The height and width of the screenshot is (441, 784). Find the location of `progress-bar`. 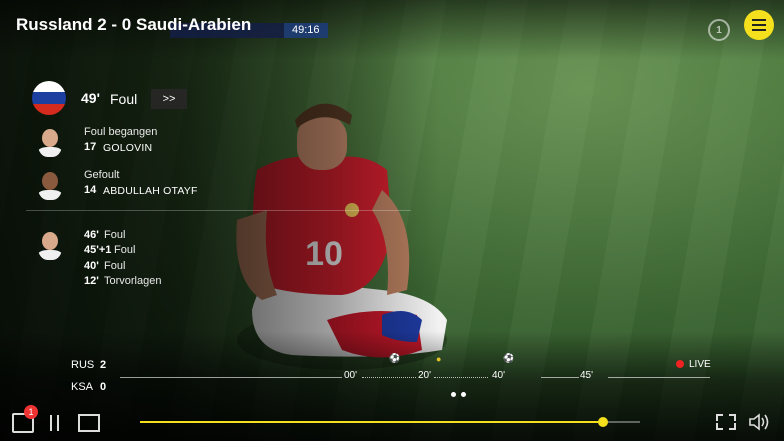

progress-bar is located at coordinates (390, 422).